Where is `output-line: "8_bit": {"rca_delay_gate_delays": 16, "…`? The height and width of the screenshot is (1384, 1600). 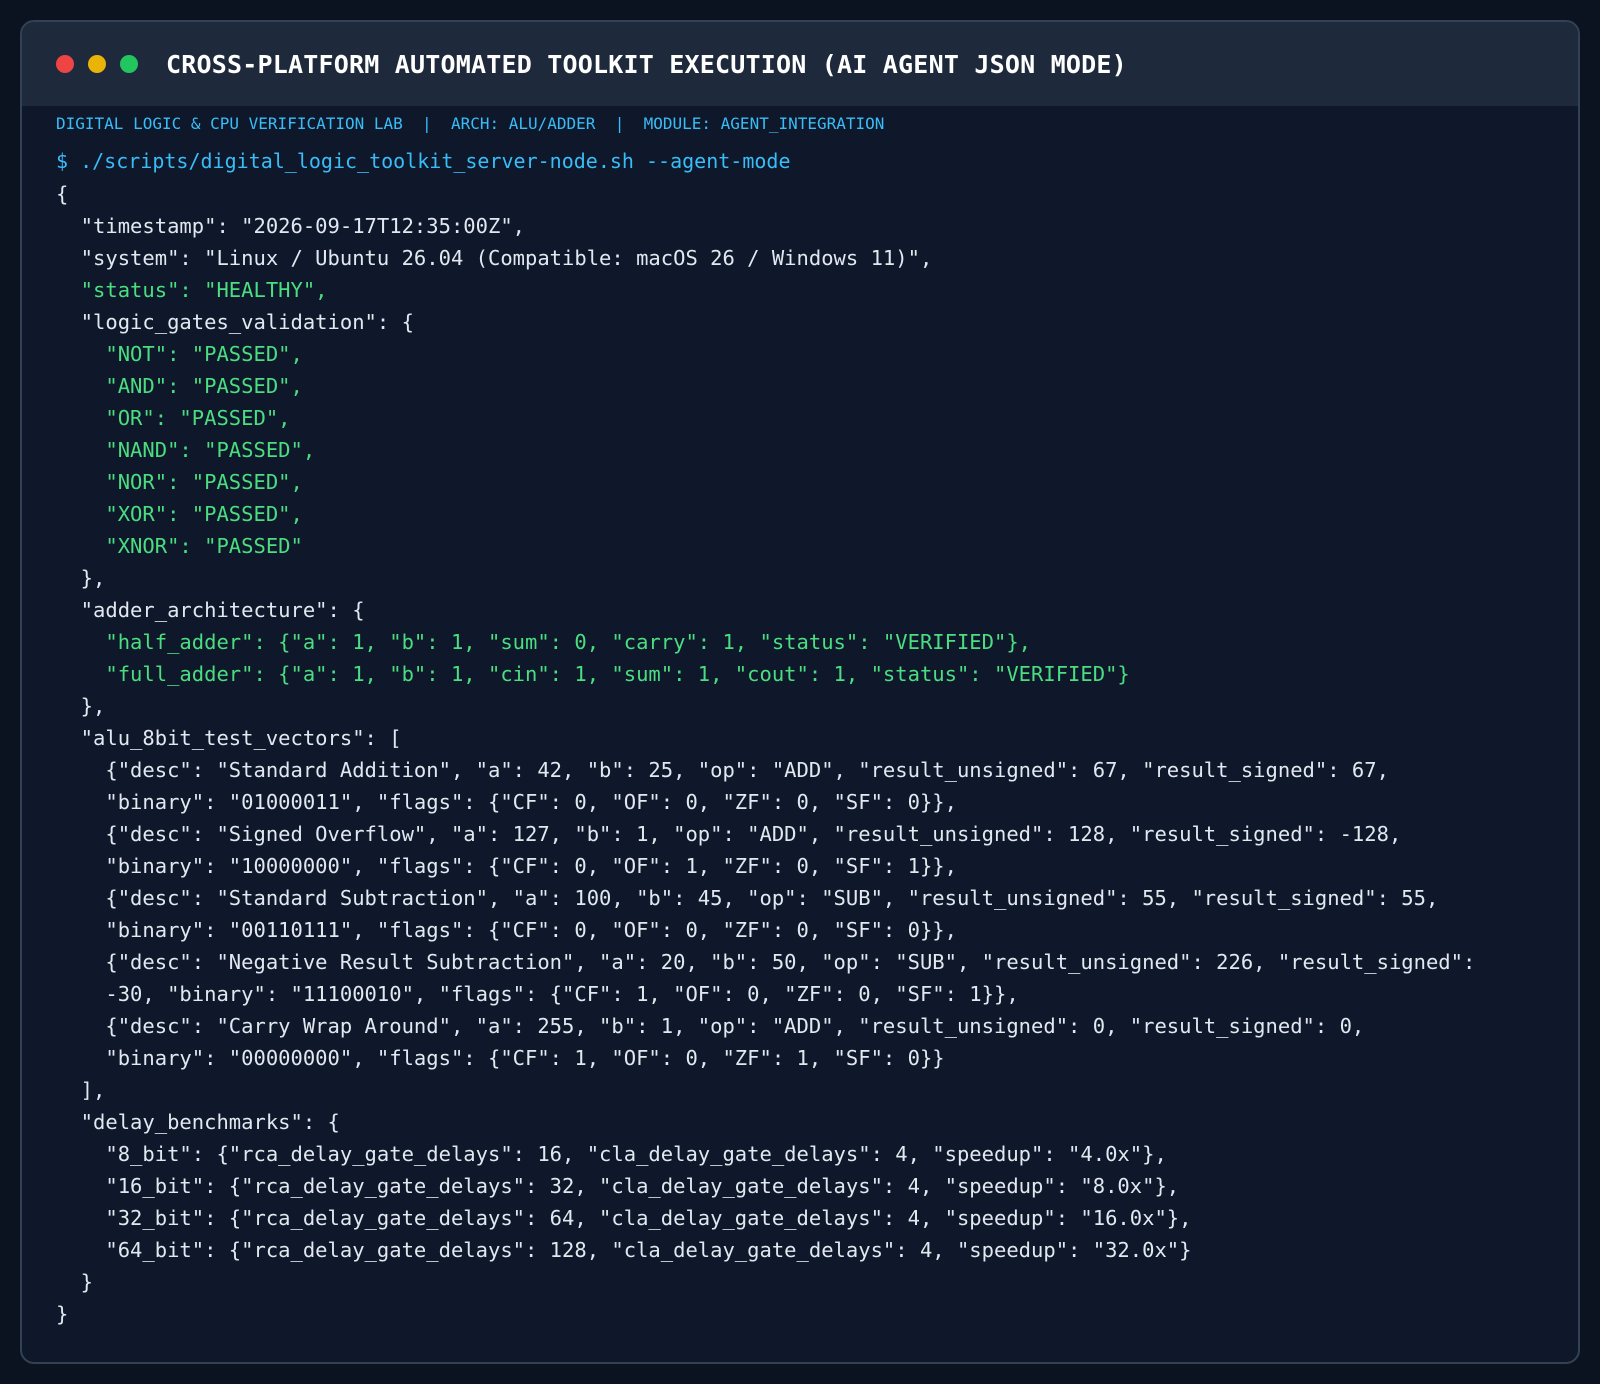
output-line: "8_bit": {"rca_delay_gate_delays": 16, "… is located at coordinates (611, 1154).